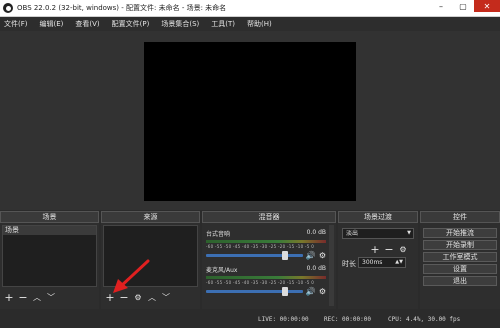 This screenshot has height=328, width=500. What do you see at coordinates (487, 6) in the screenshot?
I see `close-button: ✕` at bounding box center [487, 6].